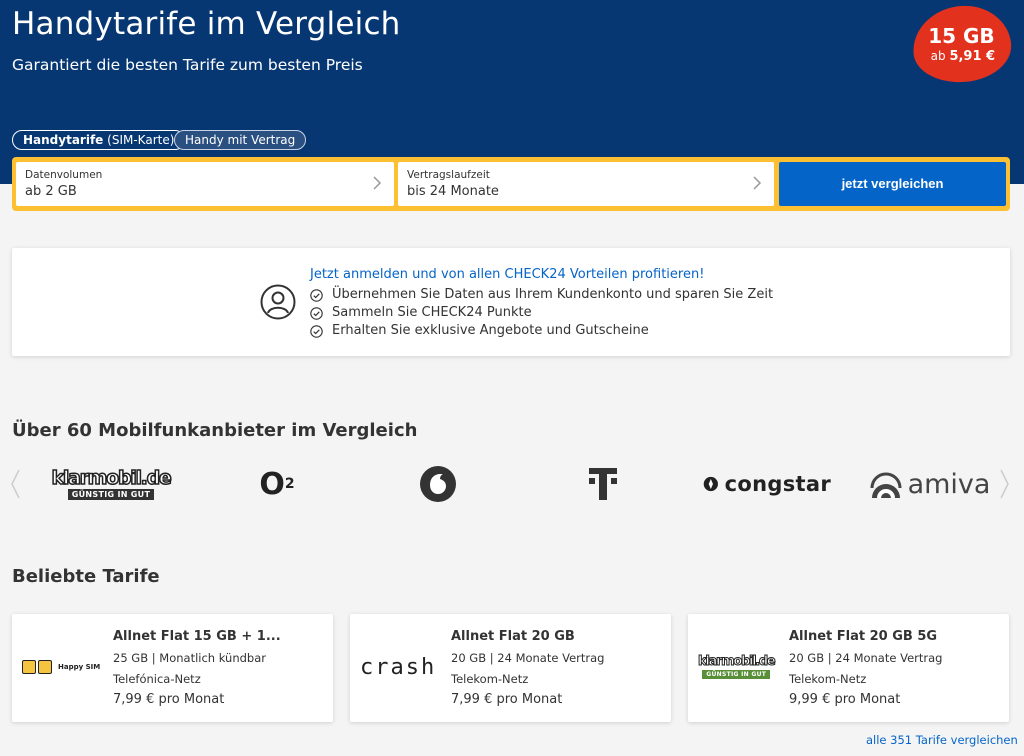 The height and width of the screenshot is (756, 1024). I want to click on badge-price-line: ab 5,91 €, so click(963, 56).